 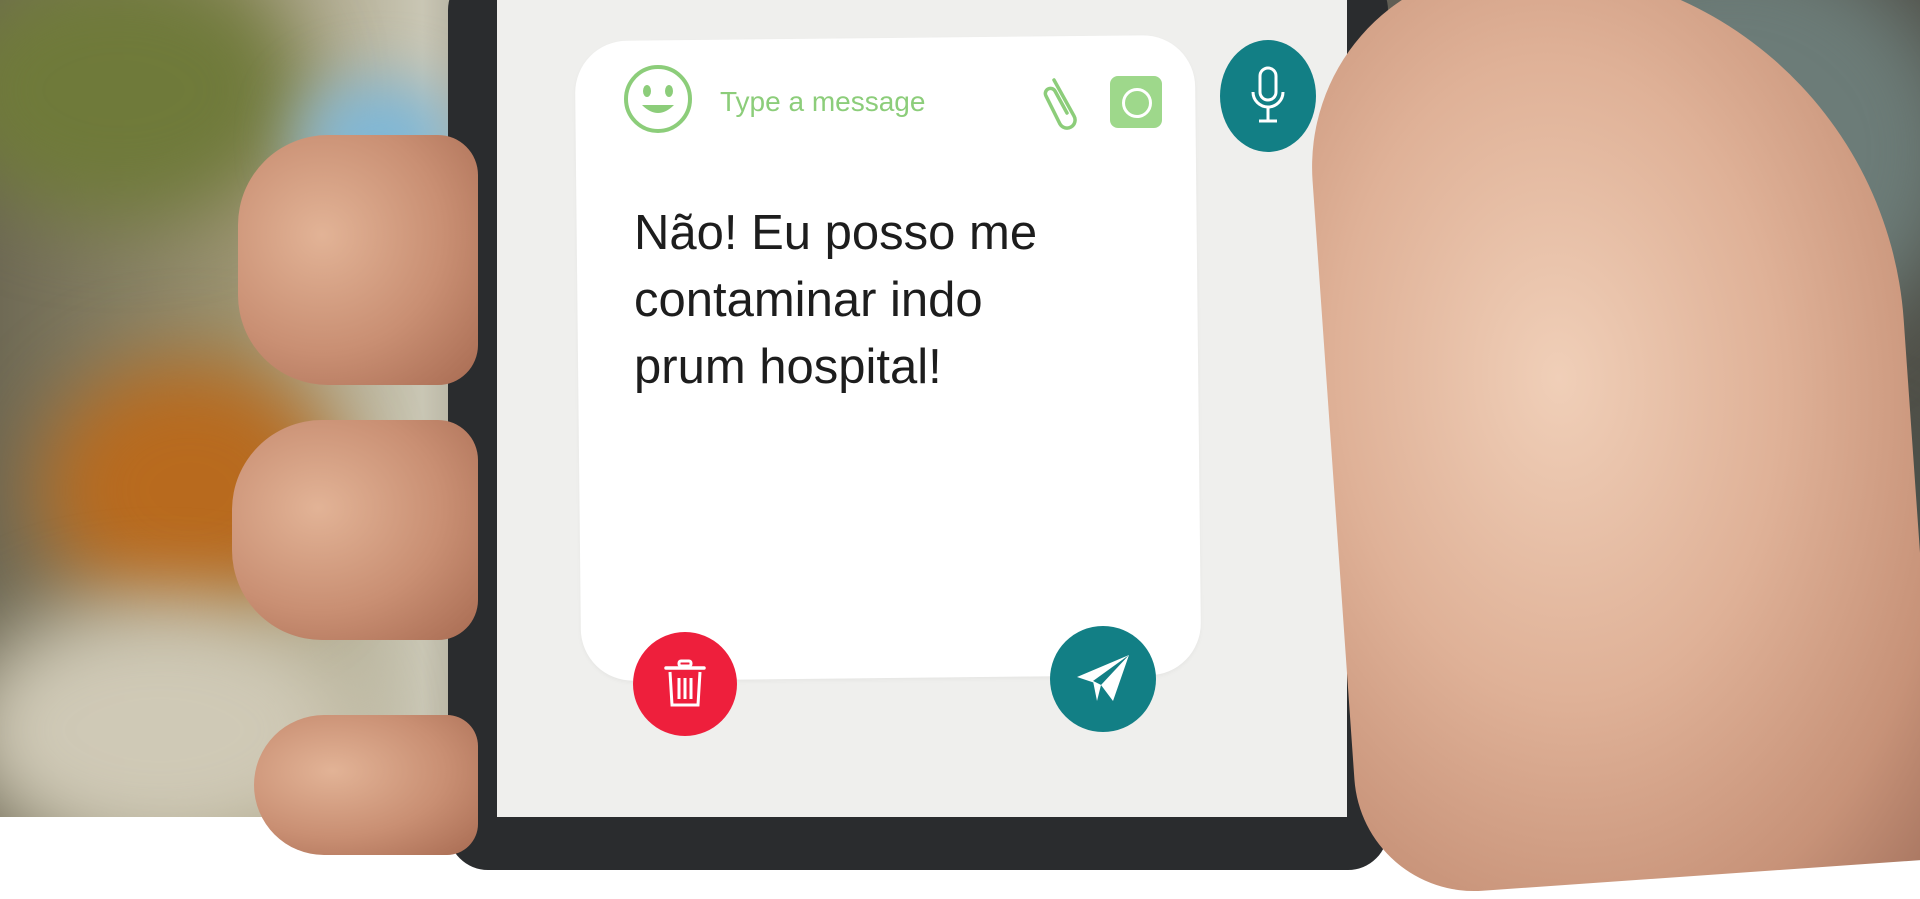 What do you see at coordinates (822, 102) in the screenshot?
I see `message-placeholder: Type a message` at bounding box center [822, 102].